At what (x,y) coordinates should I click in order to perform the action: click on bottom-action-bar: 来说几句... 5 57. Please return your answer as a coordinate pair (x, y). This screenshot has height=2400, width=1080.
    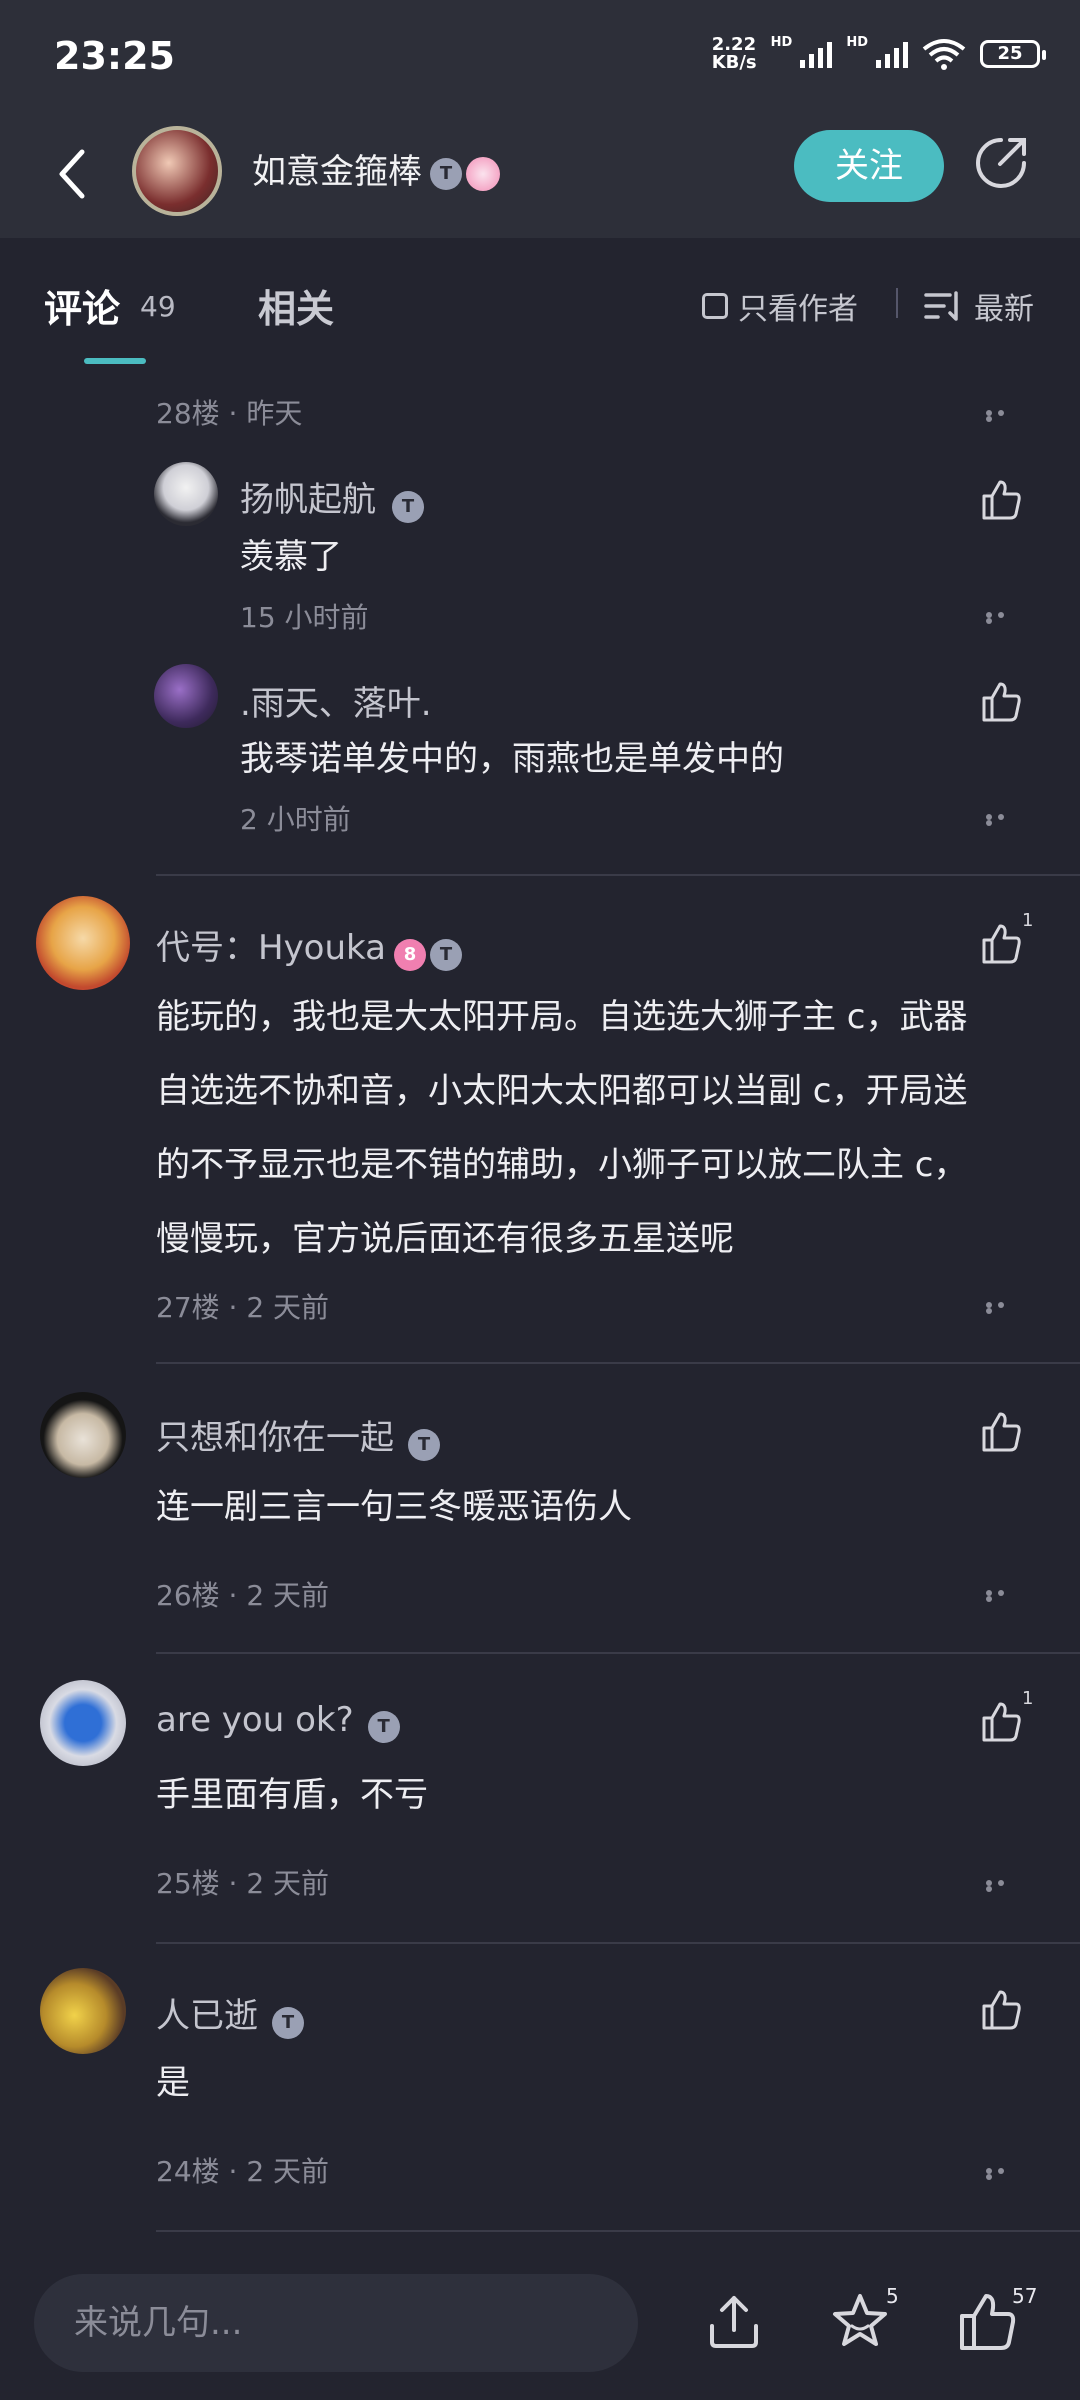
    Looking at the image, I should click on (540, 2325).